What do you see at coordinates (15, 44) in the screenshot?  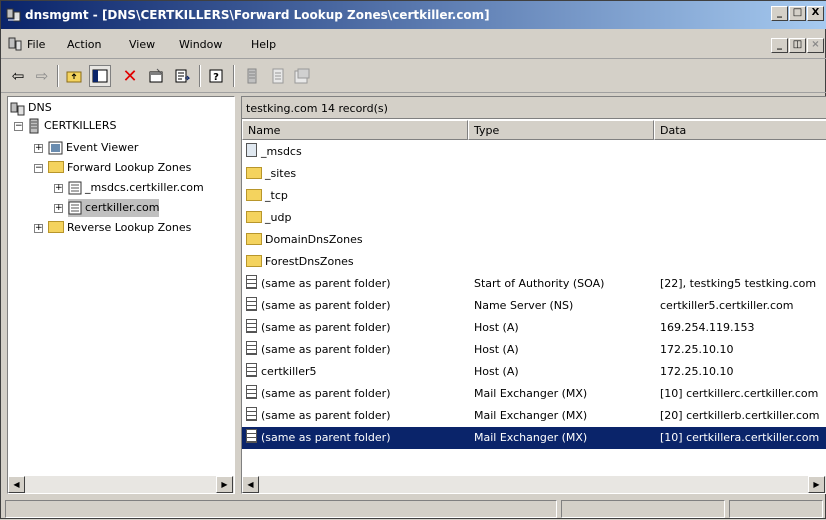 I see `console-icon` at bounding box center [15, 44].